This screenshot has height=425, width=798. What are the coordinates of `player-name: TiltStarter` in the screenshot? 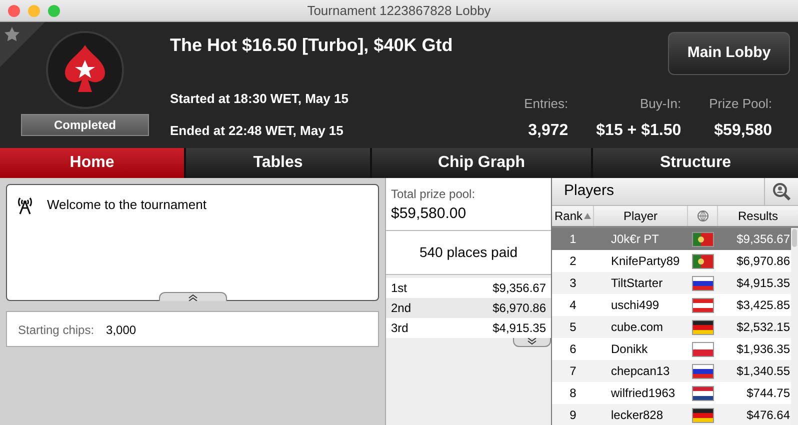 It's located at (637, 283).